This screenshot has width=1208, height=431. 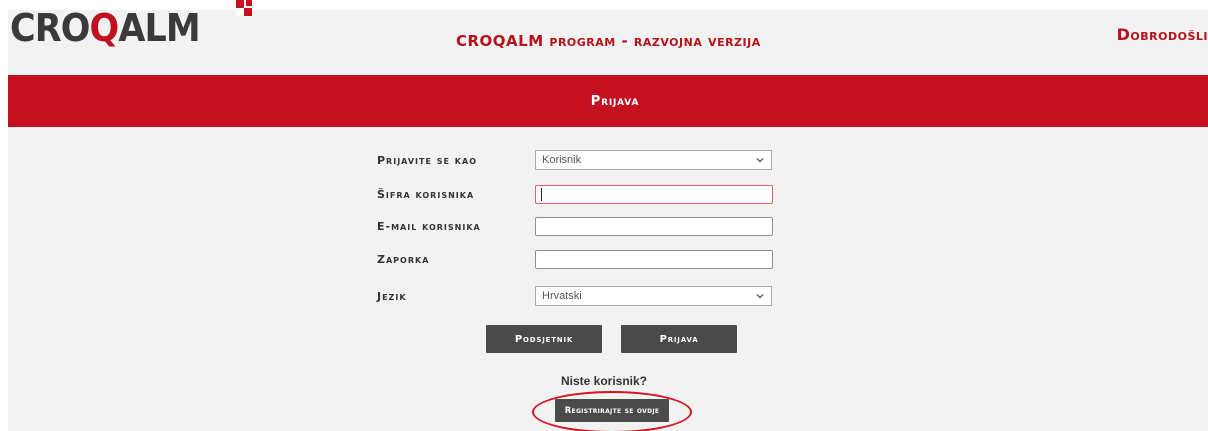 I want to click on form-row-user-code: Šifra korisnika, so click(x=575, y=194).